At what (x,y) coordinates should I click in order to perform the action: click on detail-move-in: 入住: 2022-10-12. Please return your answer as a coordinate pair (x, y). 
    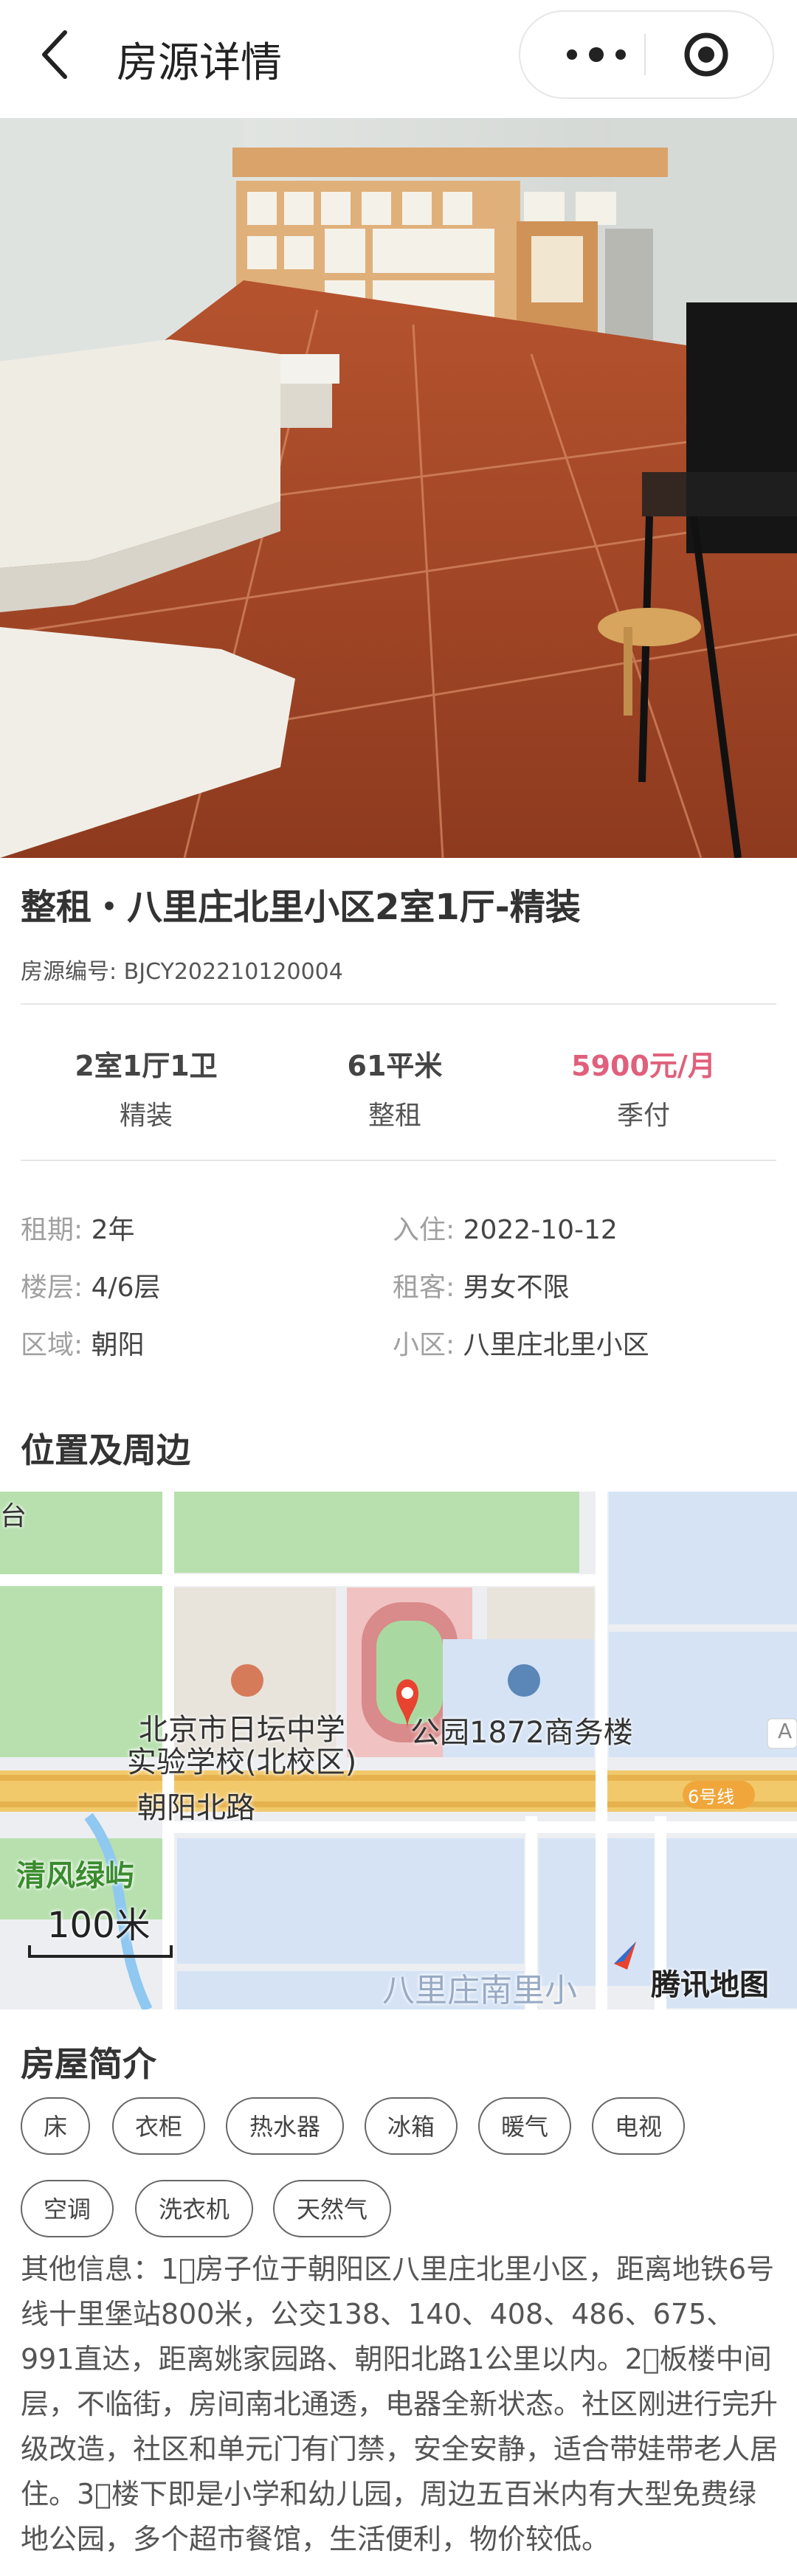
    Looking at the image, I should click on (505, 1228).